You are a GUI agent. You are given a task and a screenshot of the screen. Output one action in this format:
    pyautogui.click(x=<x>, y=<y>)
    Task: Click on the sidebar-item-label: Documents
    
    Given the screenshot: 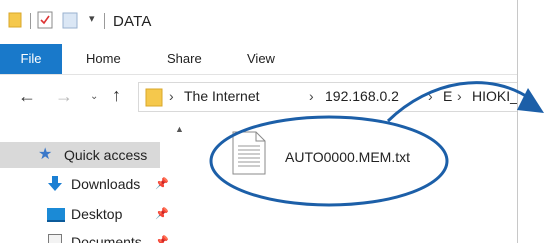 What is the action you would take?
    pyautogui.click(x=106, y=238)
    